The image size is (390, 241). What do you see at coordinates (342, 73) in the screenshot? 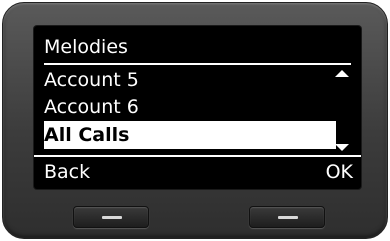
I see `triangle-up-icon` at bounding box center [342, 73].